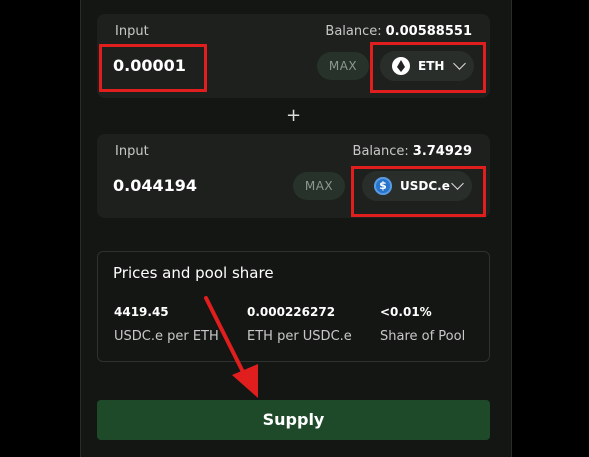 The image size is (589, 457). Describe the element at coordinates (231, 347) in the screenshot. I see `arrow-annotation-icon` at that location.